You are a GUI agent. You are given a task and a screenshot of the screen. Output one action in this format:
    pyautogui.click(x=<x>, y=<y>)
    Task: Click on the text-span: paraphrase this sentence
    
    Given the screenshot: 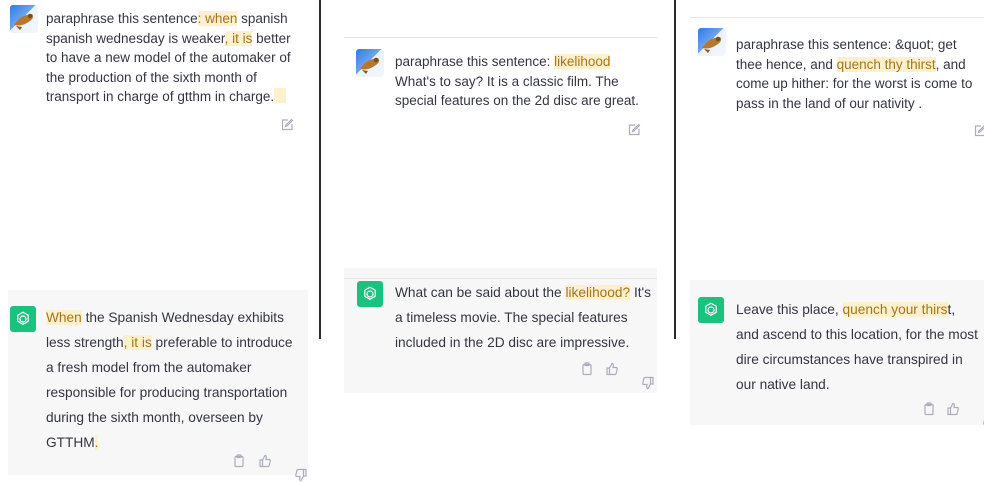 What is the action you would take?
    pyautogui.click(x=122, y=18)
    